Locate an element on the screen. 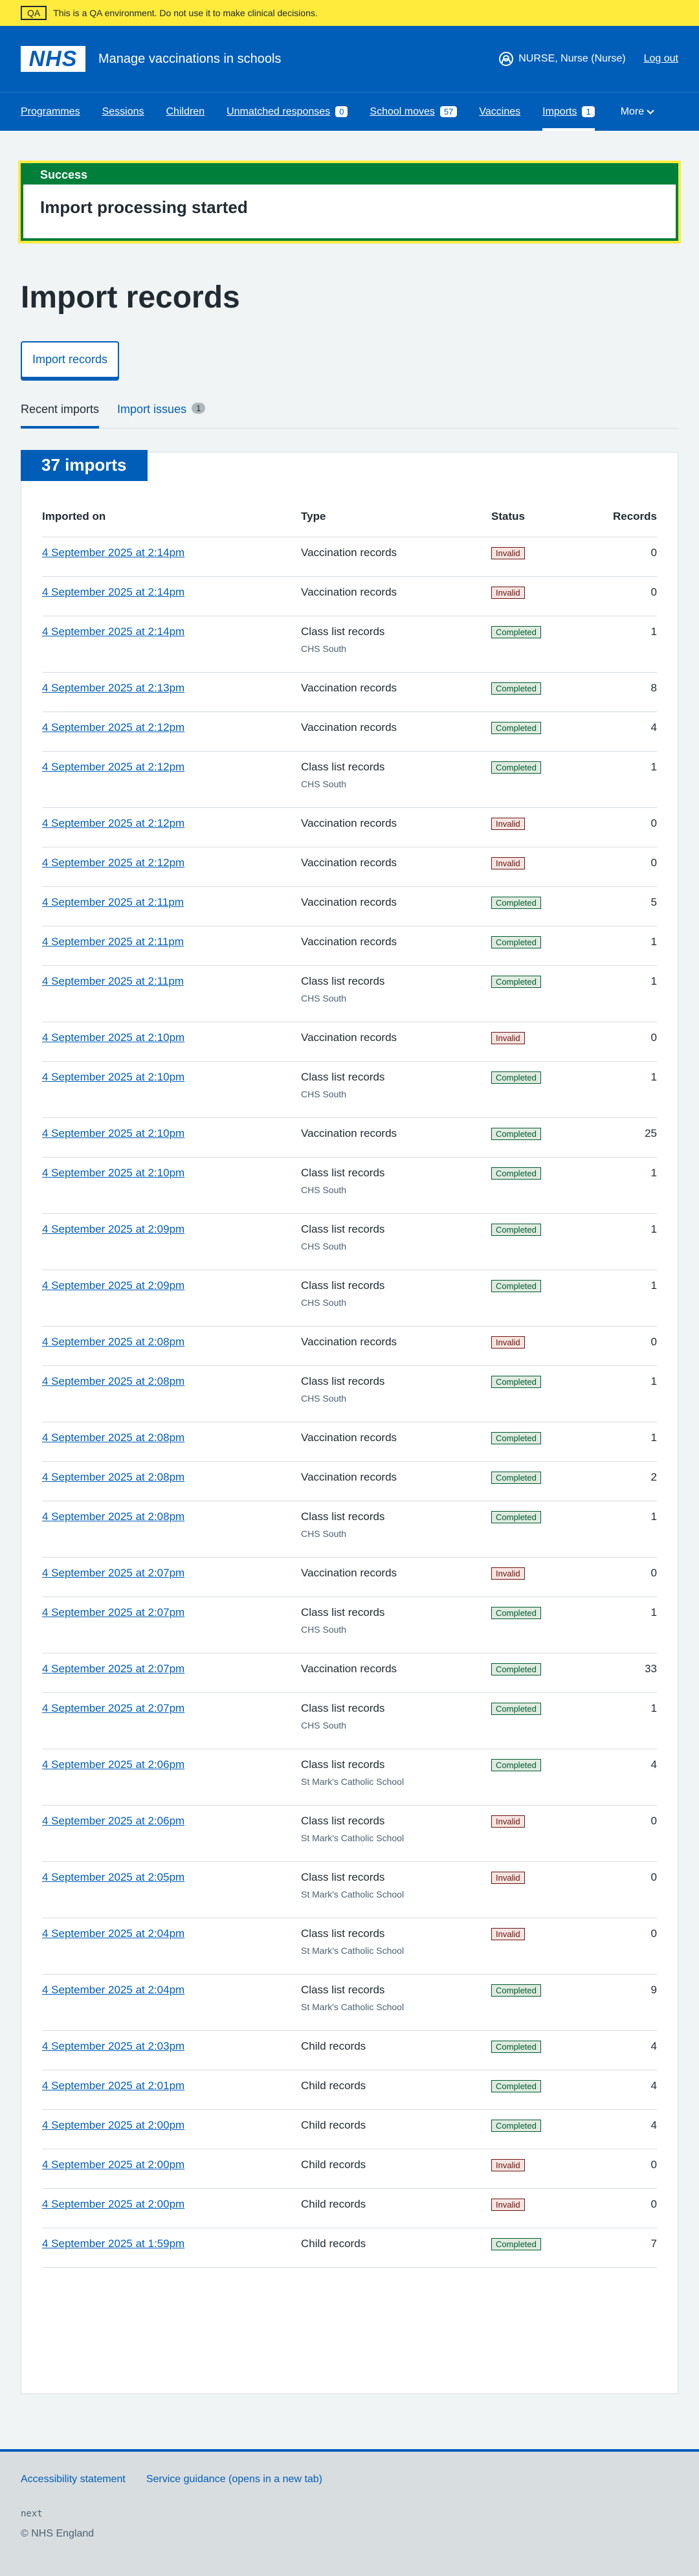  nav-more-button: More is located at coordinates (637, 112).